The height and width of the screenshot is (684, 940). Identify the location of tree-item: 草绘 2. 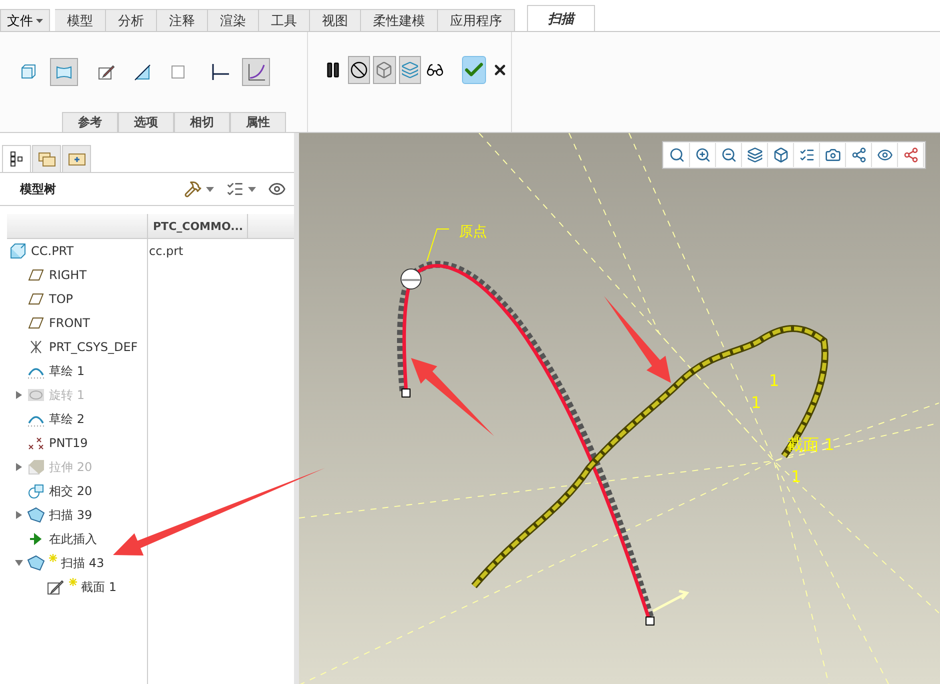
(66, 419).